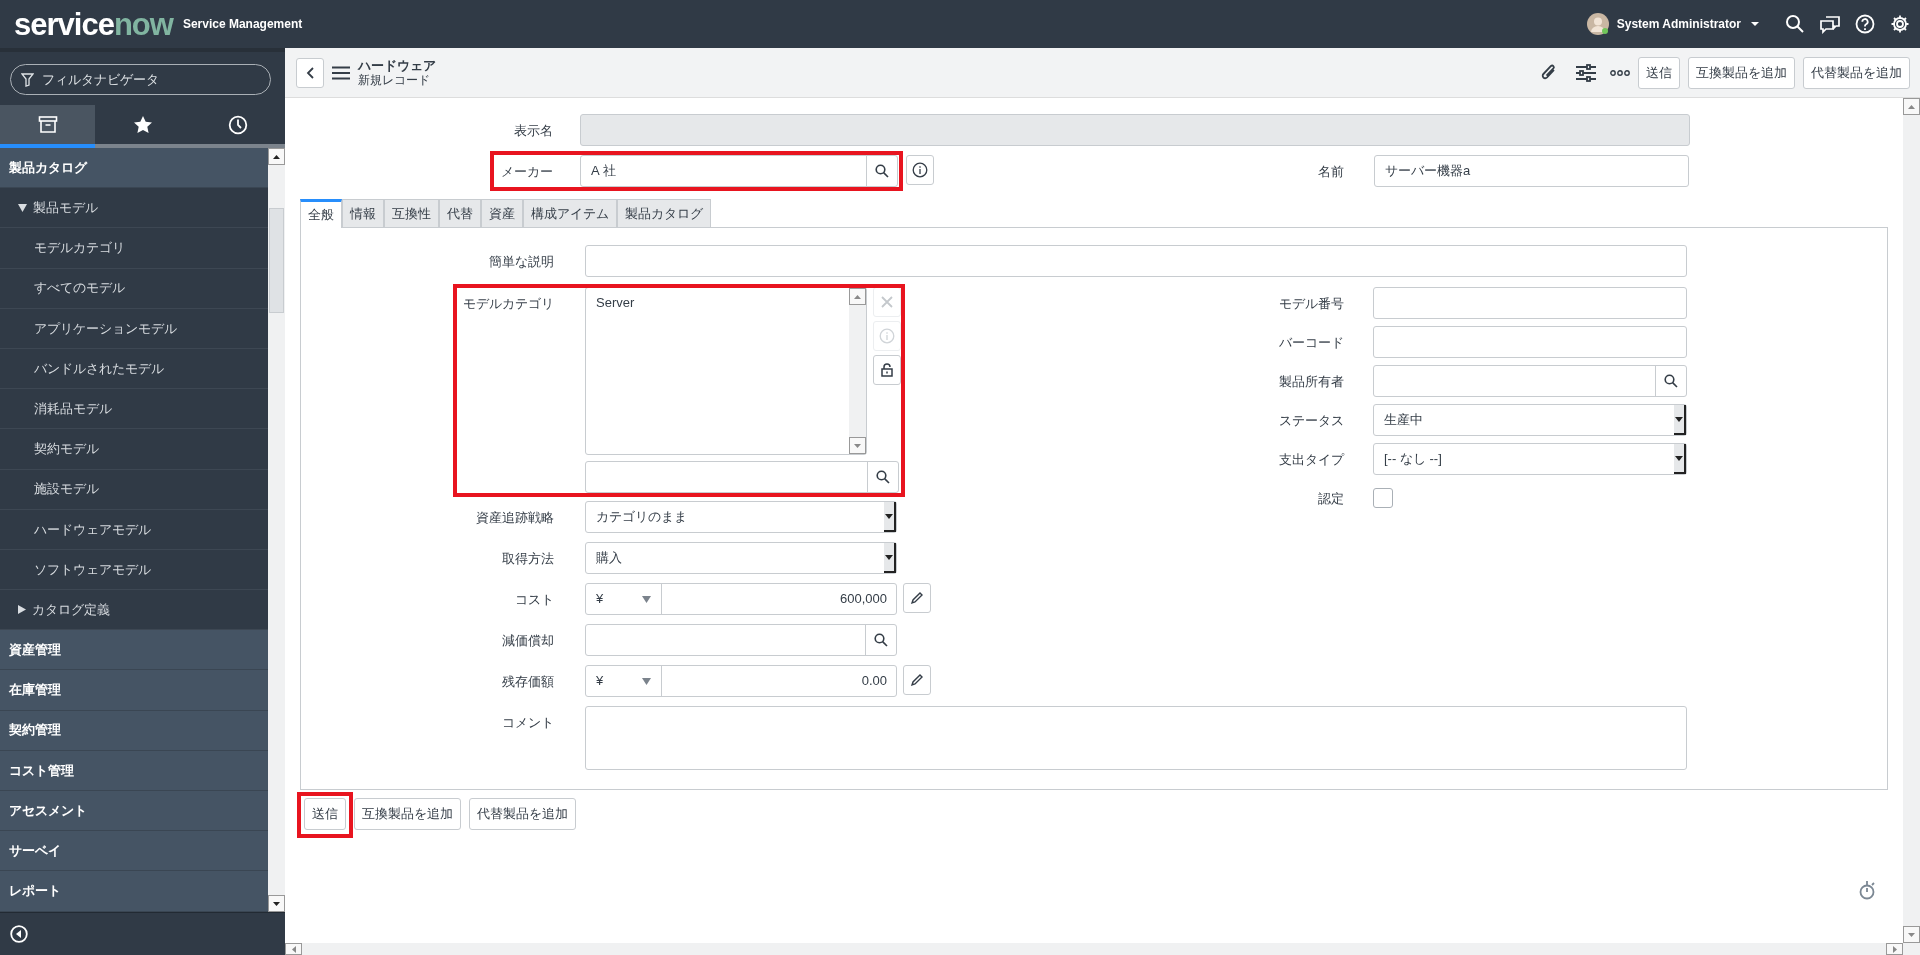 This screenshot has width=1920, height=955. Describe the element at coordinates (502, 213) in the screenshot. I see `form-tab: 資産` at that location.